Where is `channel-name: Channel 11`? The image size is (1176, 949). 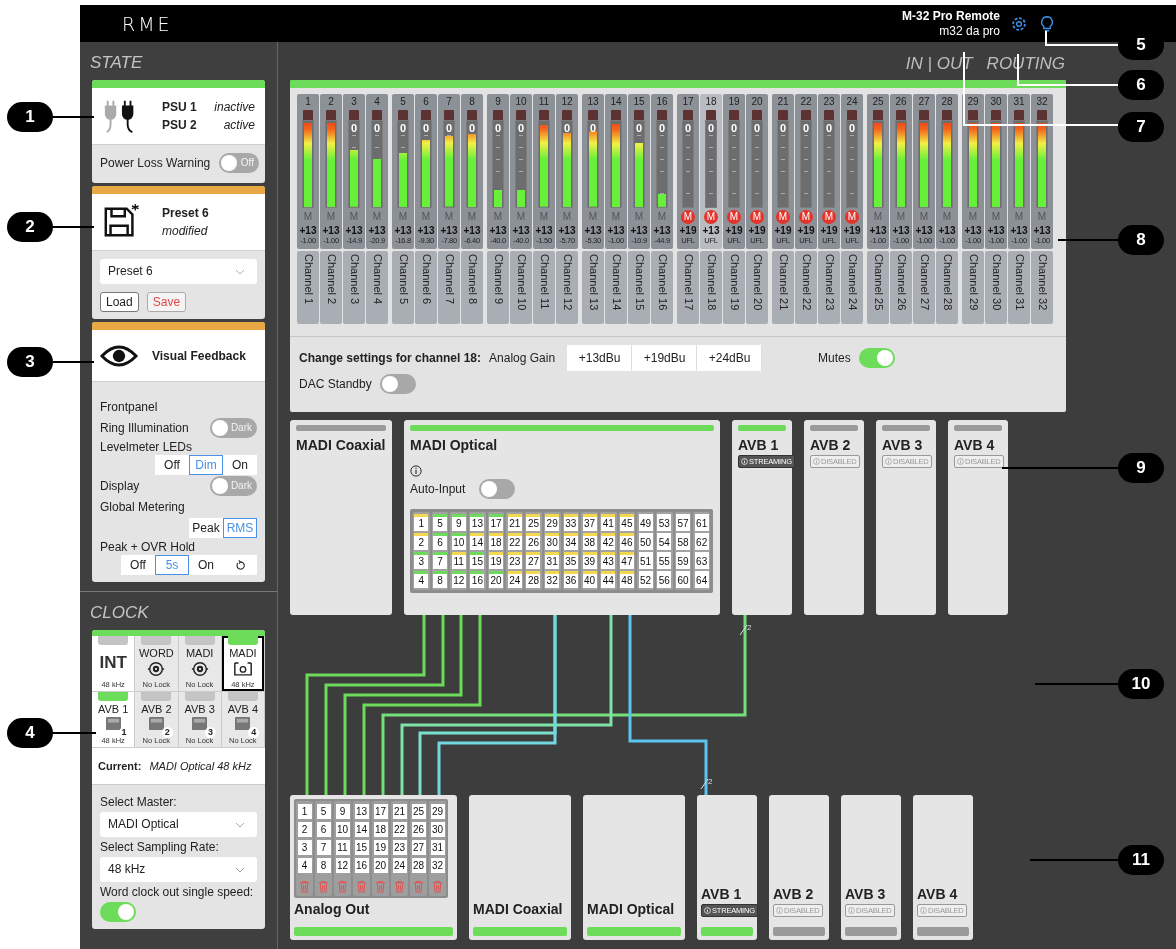
channel-name: Channel 11 is located at coordinates (544, 287).